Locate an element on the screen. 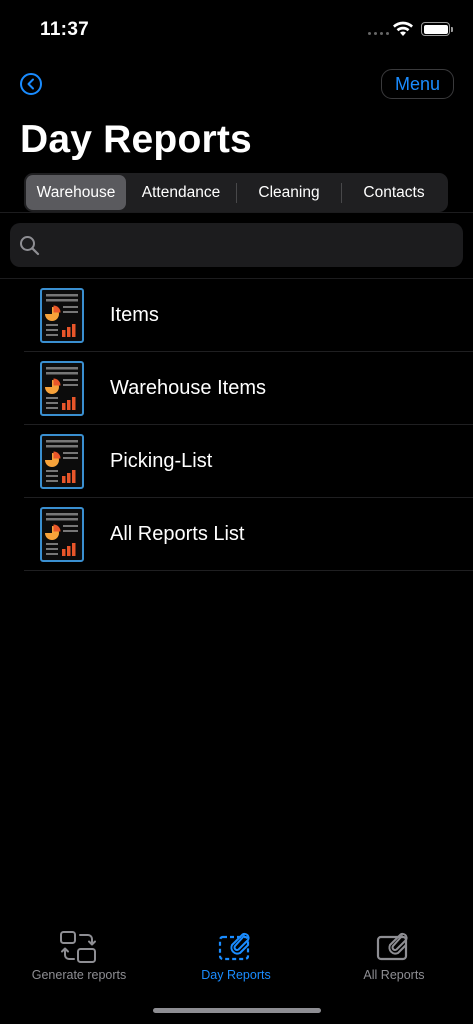  tab-all-reports: All Reports is located at coordinates (394, 955).